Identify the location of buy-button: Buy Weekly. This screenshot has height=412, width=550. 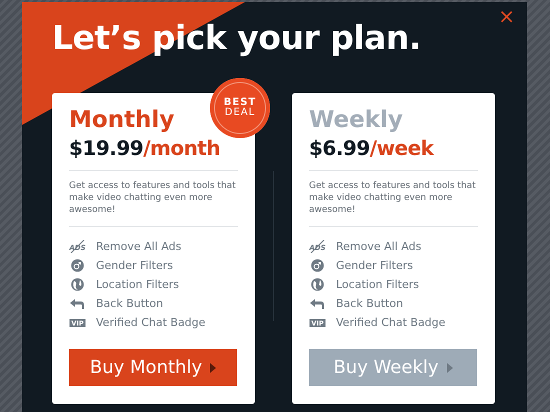
(393, 367).